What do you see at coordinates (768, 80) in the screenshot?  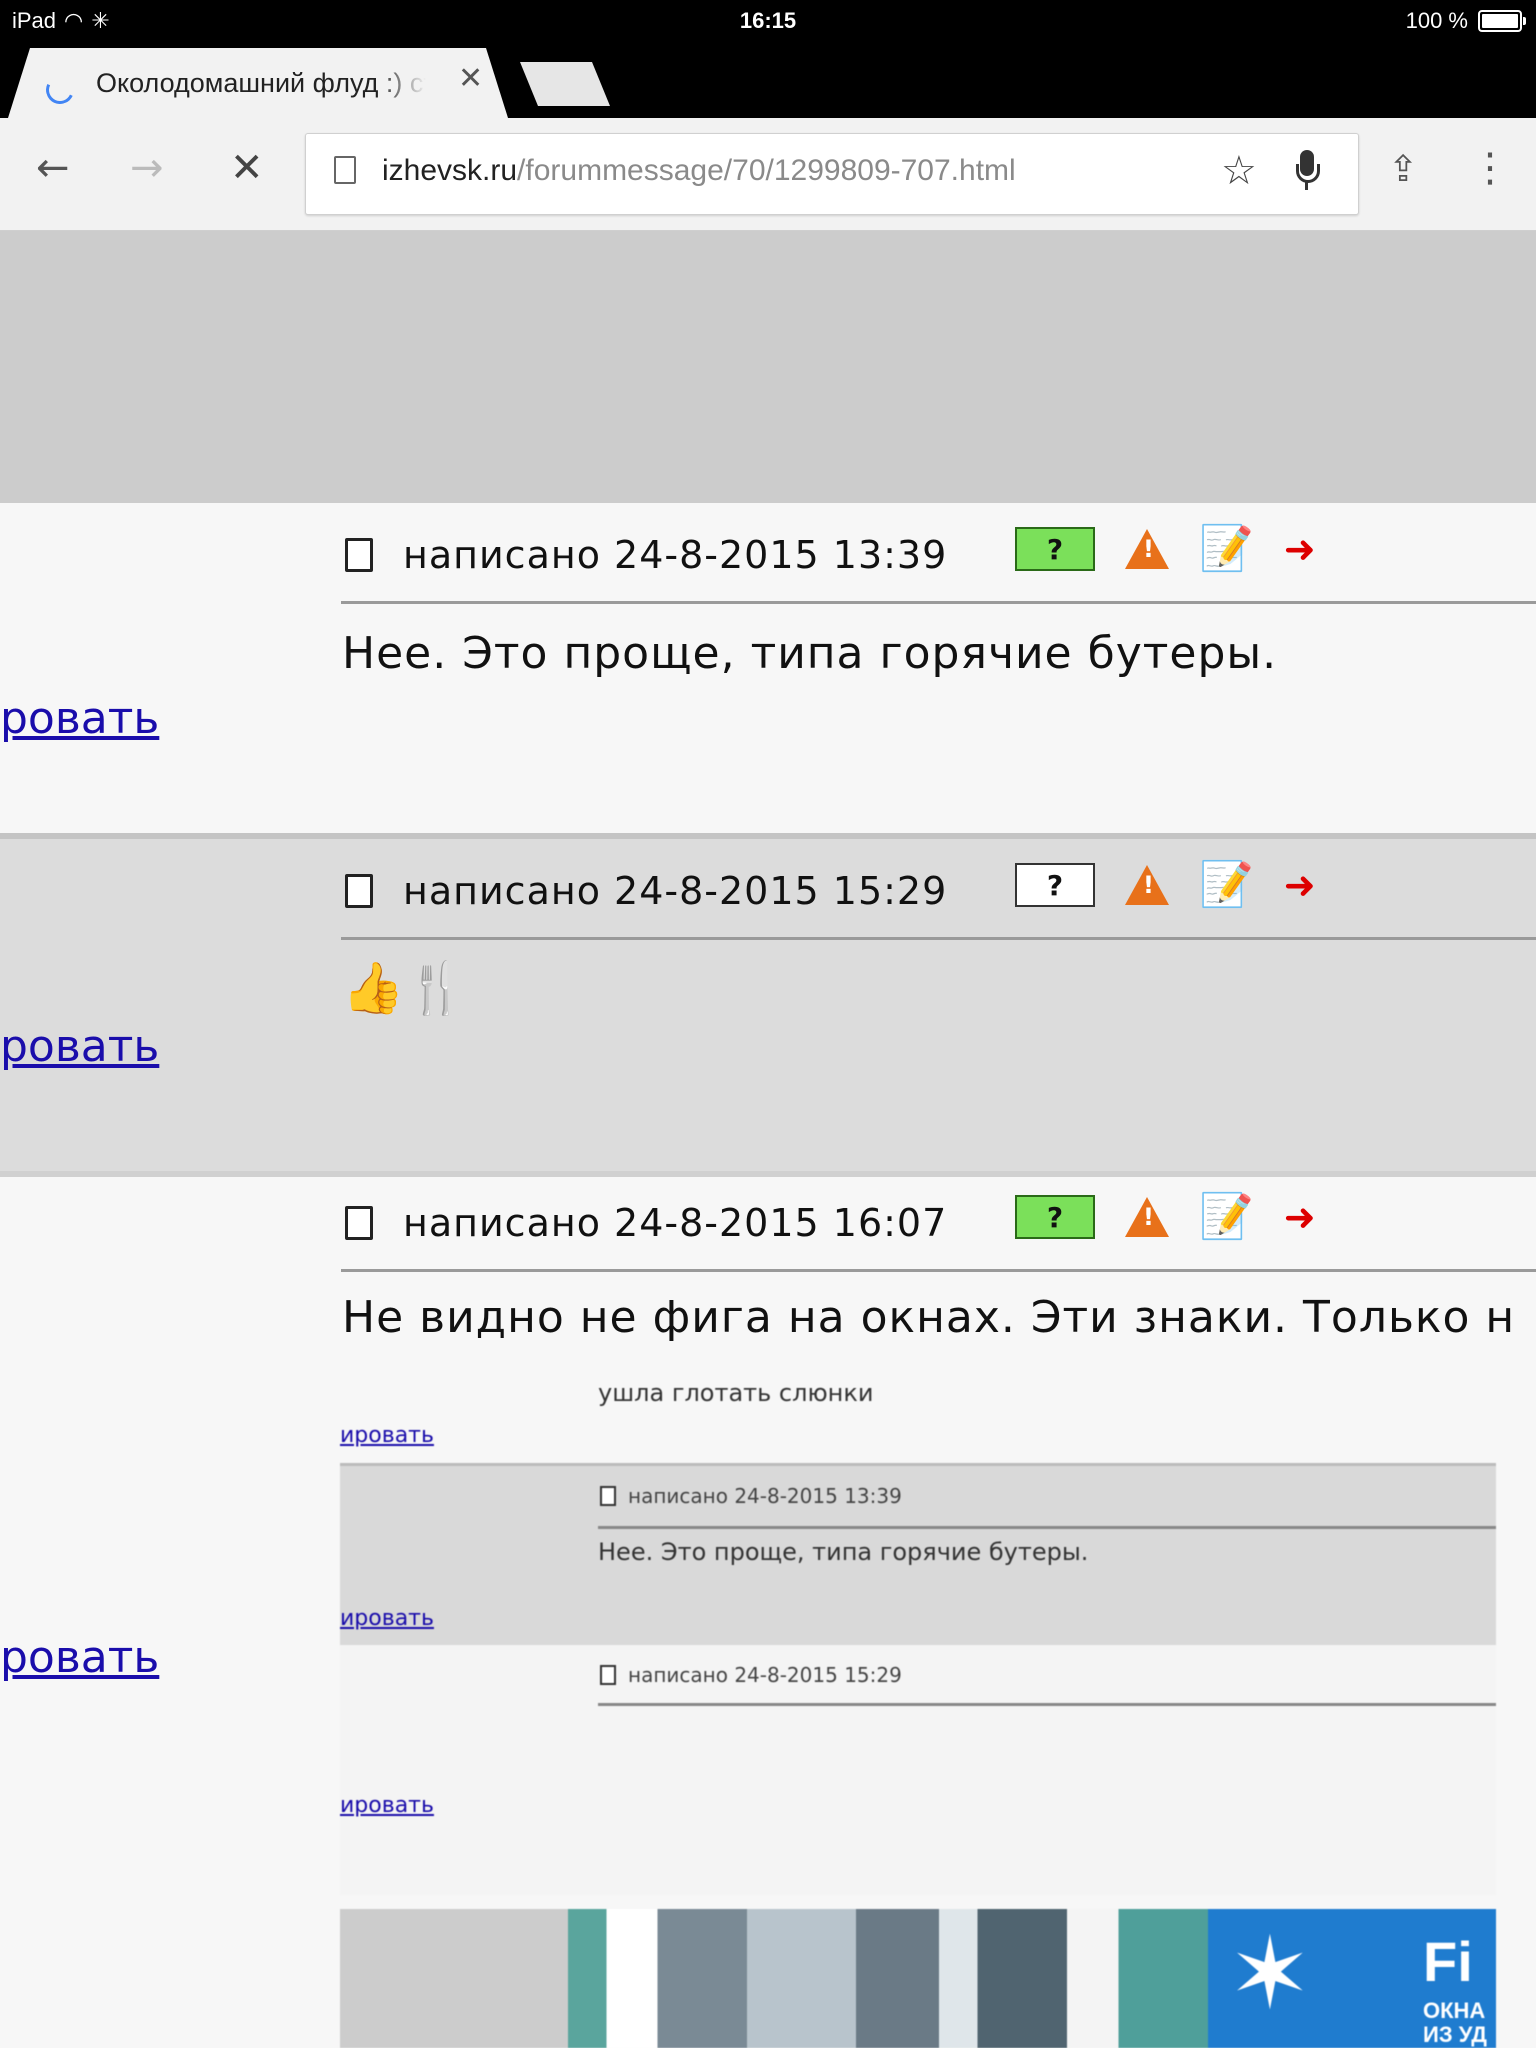 I see `tab-strip: Околодомашний флуд :) ст ✕` at bounding box center [768, 80].